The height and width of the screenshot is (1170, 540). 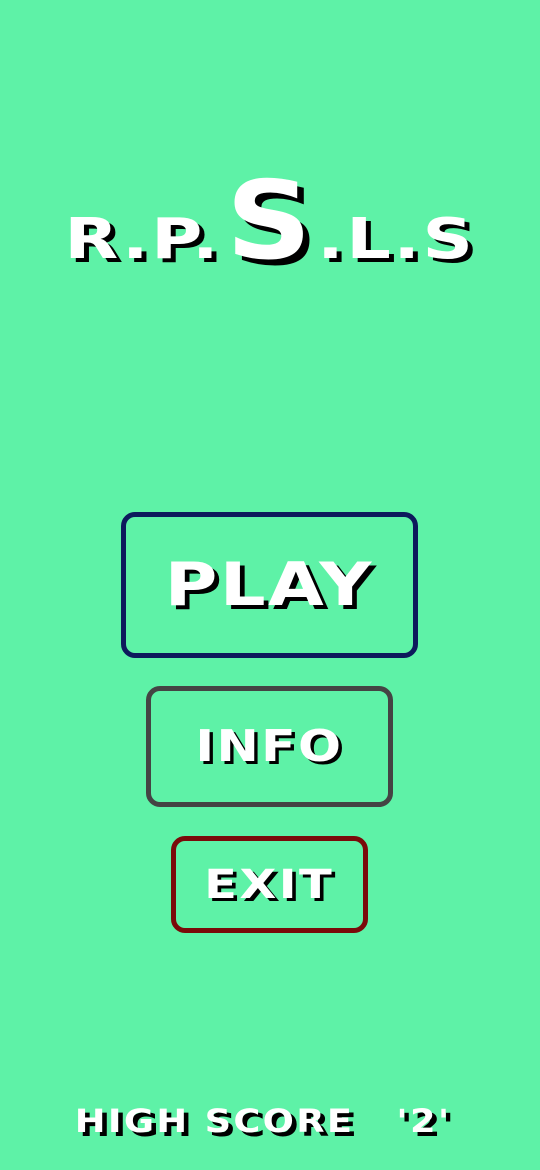 I want to click on high-score: HIGH SCORE '2', so click(x=270, y=1121).